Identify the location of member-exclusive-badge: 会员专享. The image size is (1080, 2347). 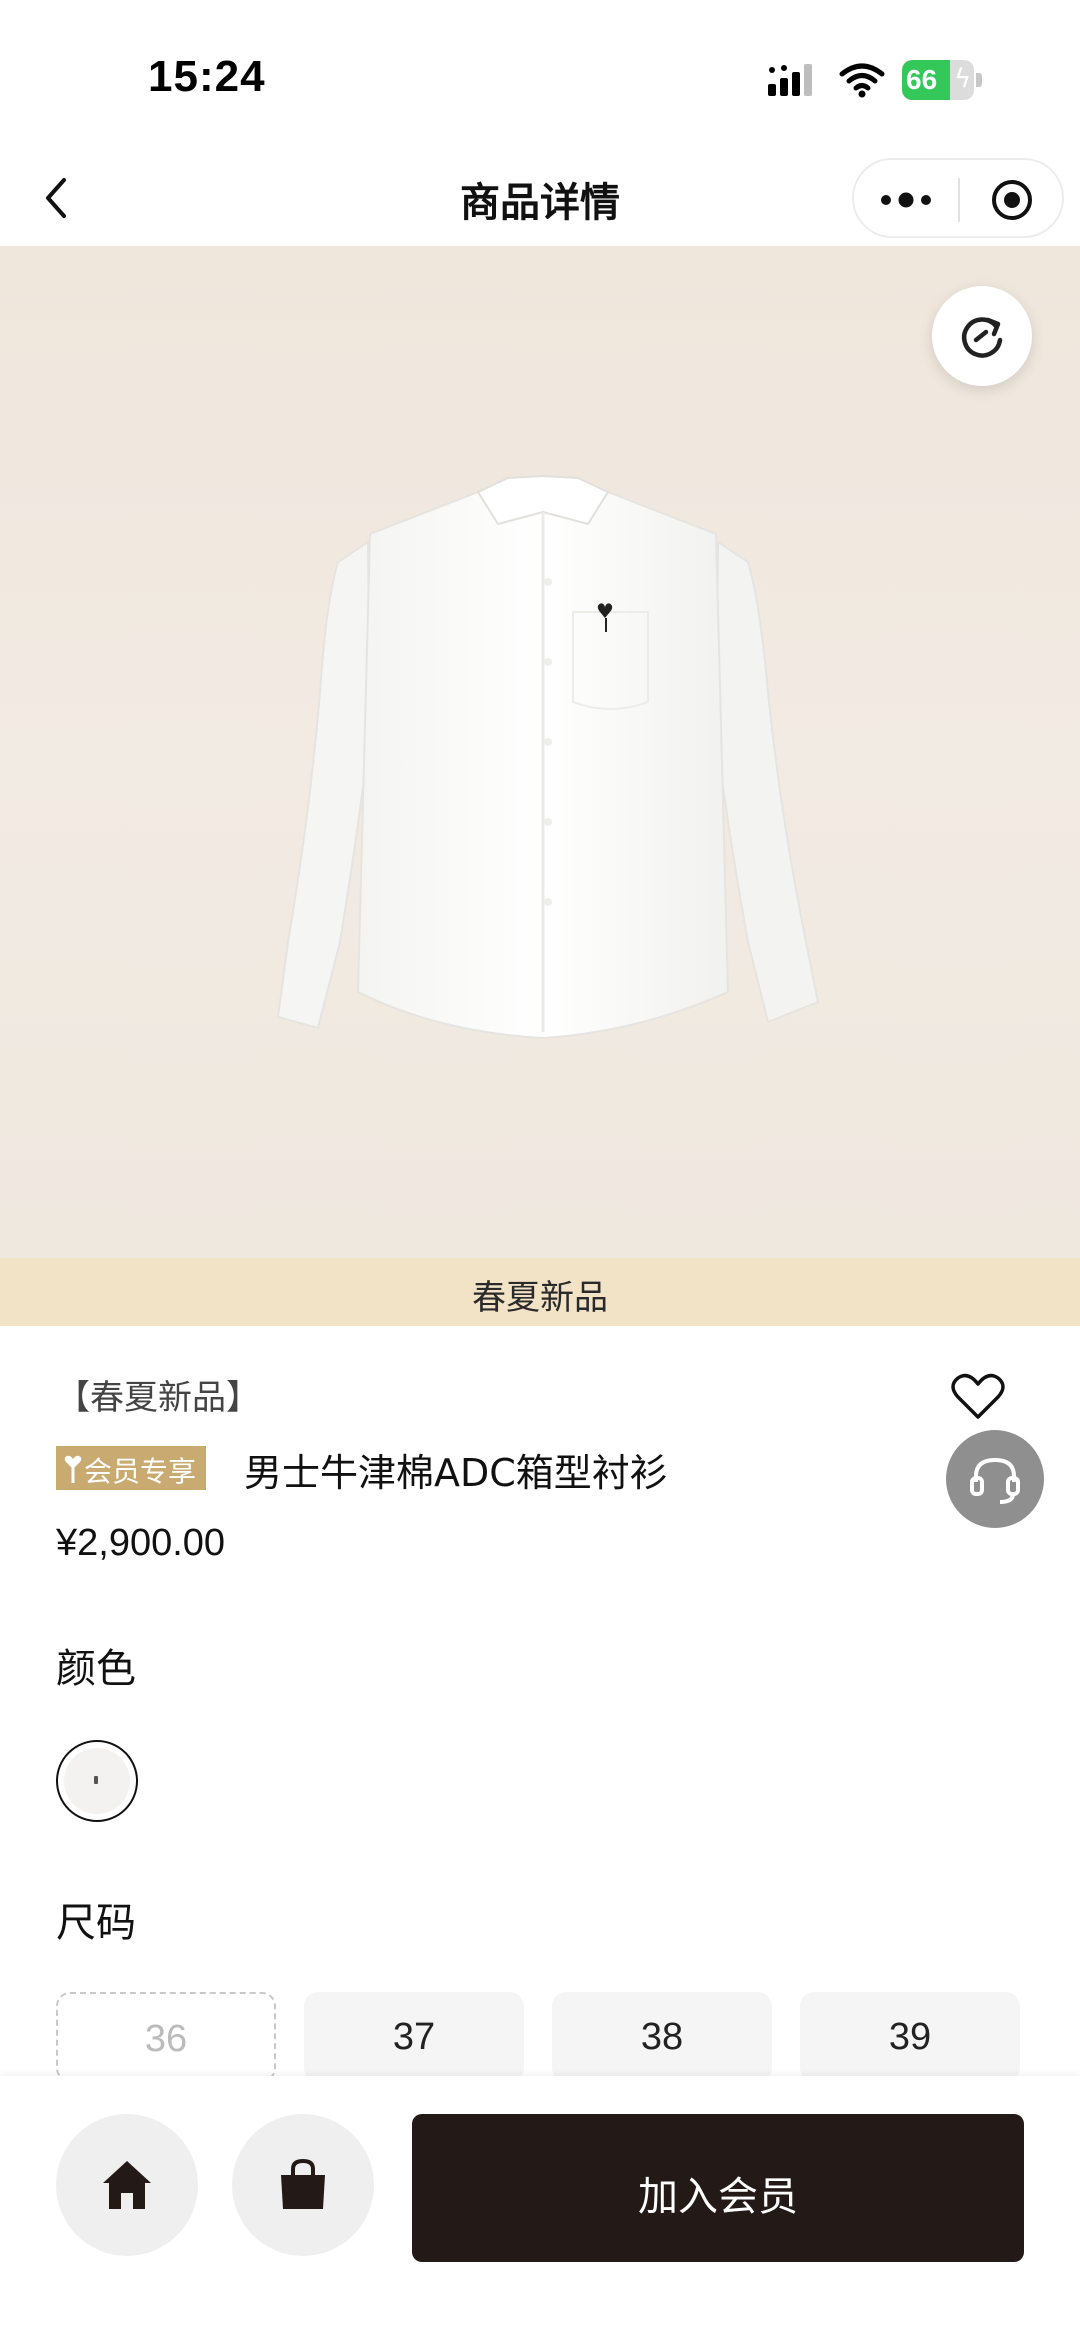
(131, 1468).